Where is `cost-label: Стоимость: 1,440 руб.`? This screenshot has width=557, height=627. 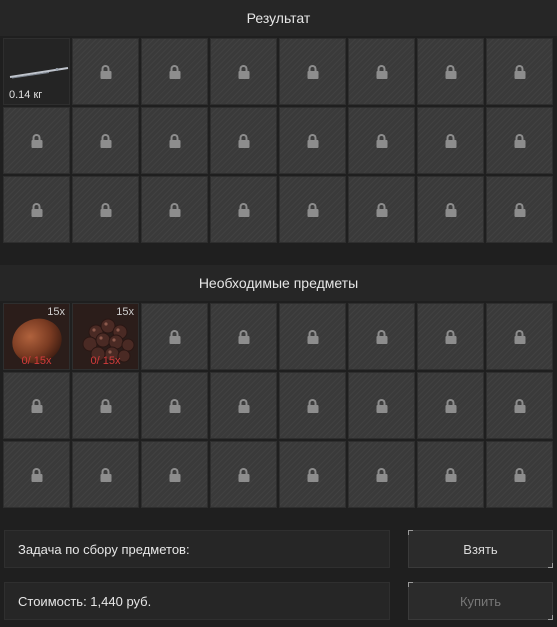 cost-label: Стоимость: 1,440 руб. is located at coordinates (85, 601).